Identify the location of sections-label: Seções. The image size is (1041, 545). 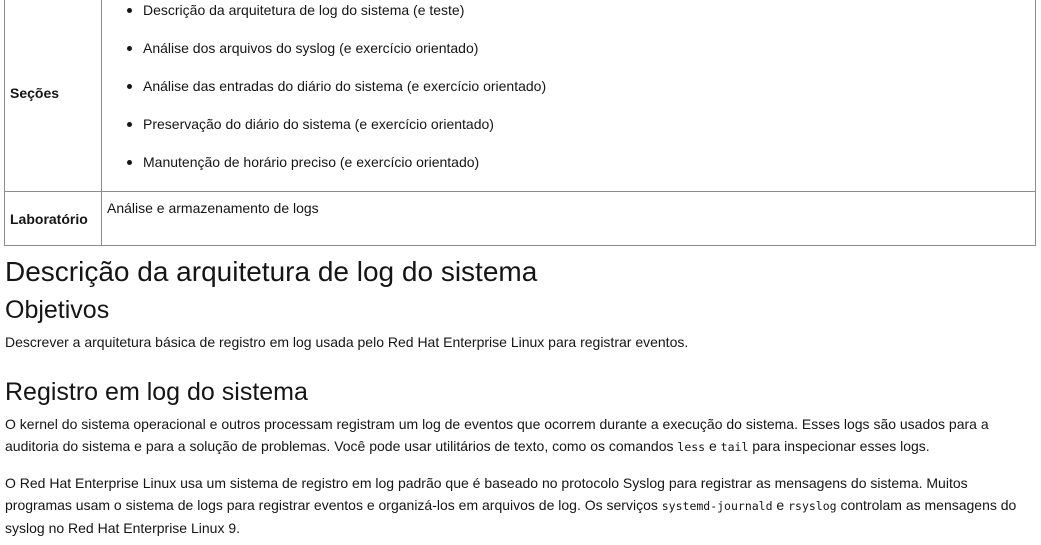
(53, 96).